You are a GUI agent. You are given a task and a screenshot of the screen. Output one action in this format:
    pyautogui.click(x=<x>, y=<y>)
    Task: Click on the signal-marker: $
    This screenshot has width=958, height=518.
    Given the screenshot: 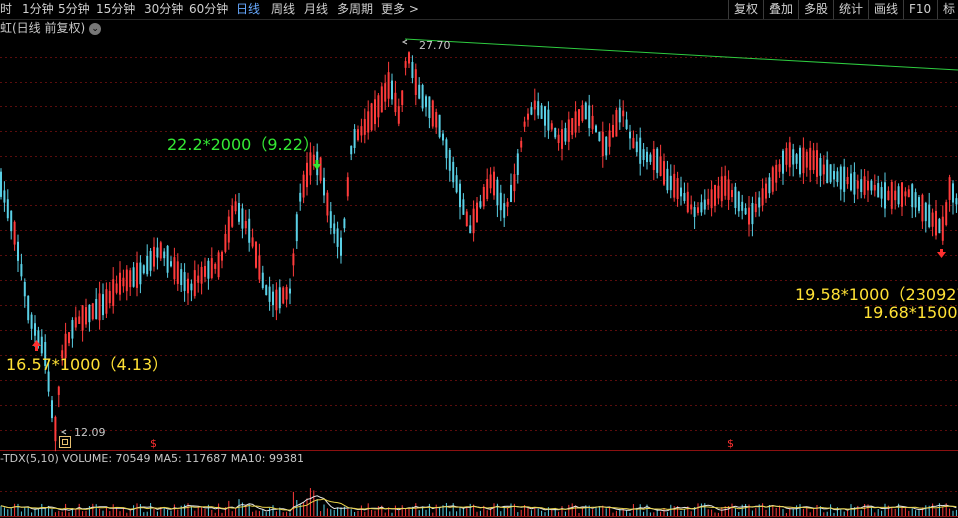 What is the action you would take?
    pyautogui.click(x=153, y=443)
    